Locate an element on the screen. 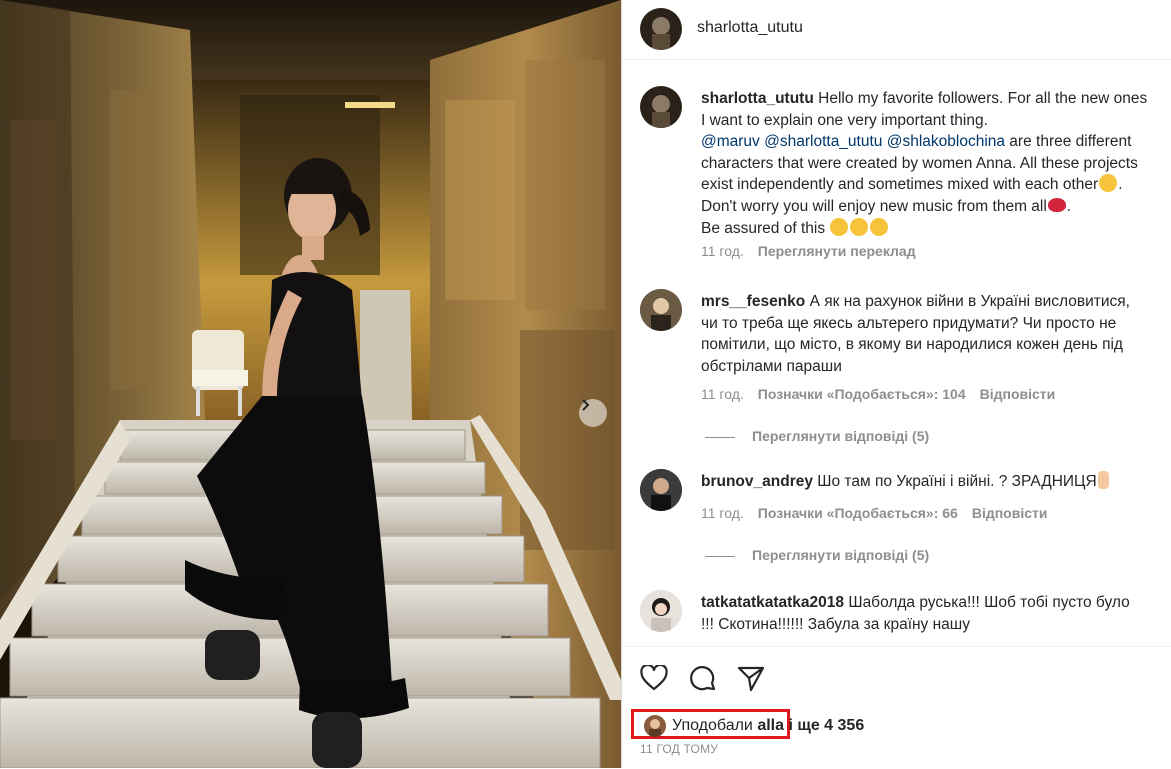  post-actions: Уподобали alla і ще 4 356 11 ГОД ТОМУ is located at coordinates (896, 707).